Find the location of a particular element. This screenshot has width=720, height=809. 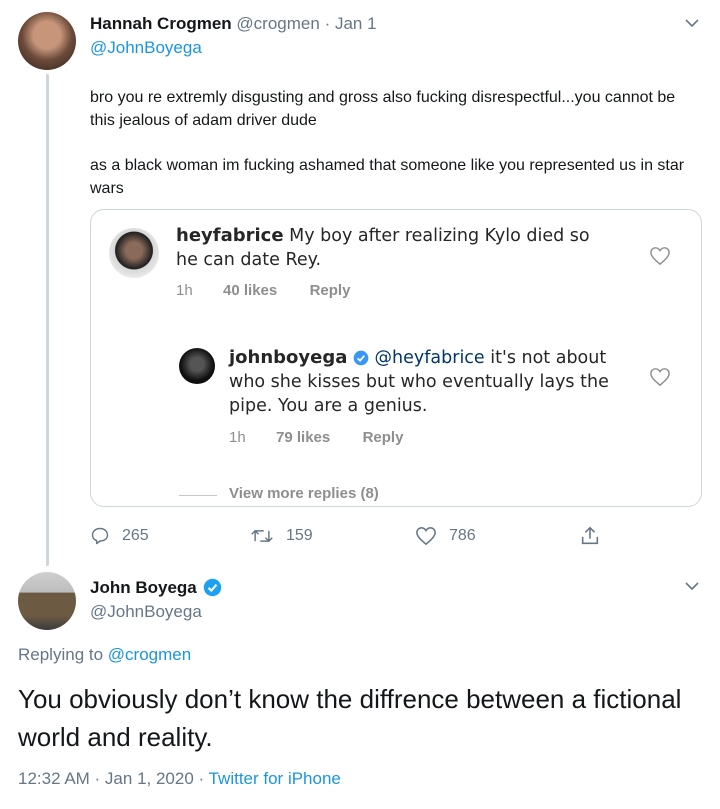

replying-to: Replying to @crogmen is located at coordinates (104, 655).